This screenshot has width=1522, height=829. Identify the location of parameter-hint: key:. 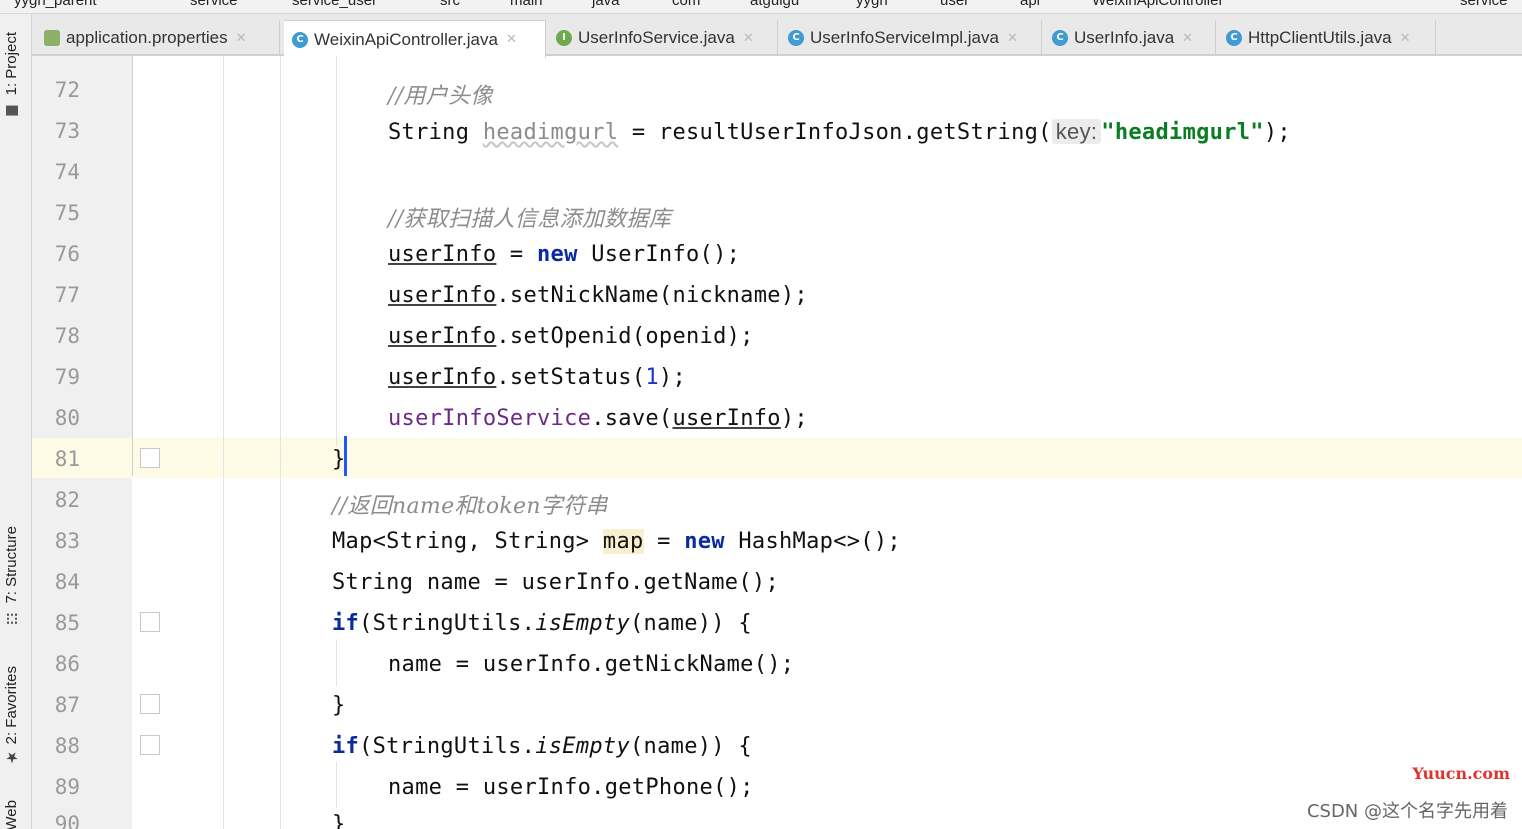
(1076, 131).